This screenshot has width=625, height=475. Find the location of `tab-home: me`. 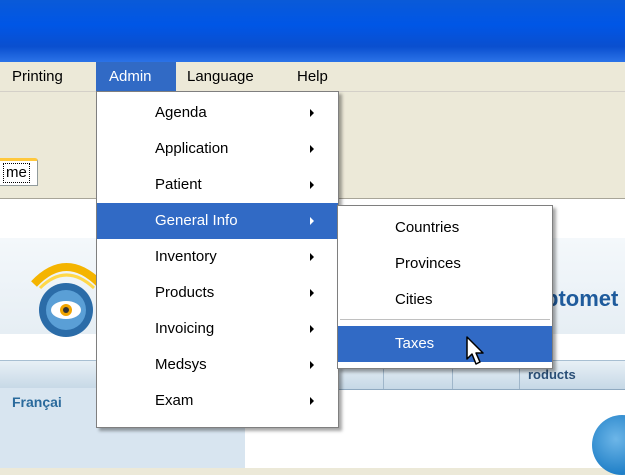

tab-home: me is located at coordinates (19, 172).